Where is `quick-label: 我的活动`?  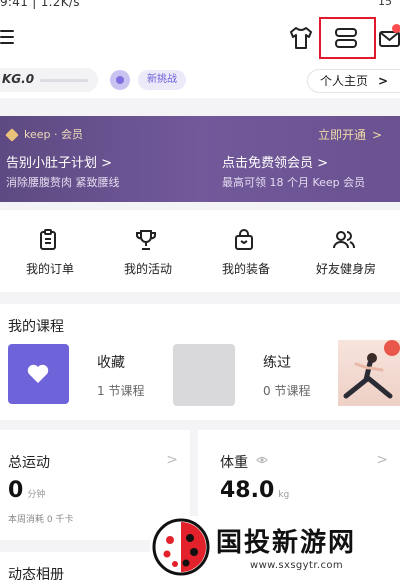
quick-label: 我的活动 is located at coordinates (147, 269).